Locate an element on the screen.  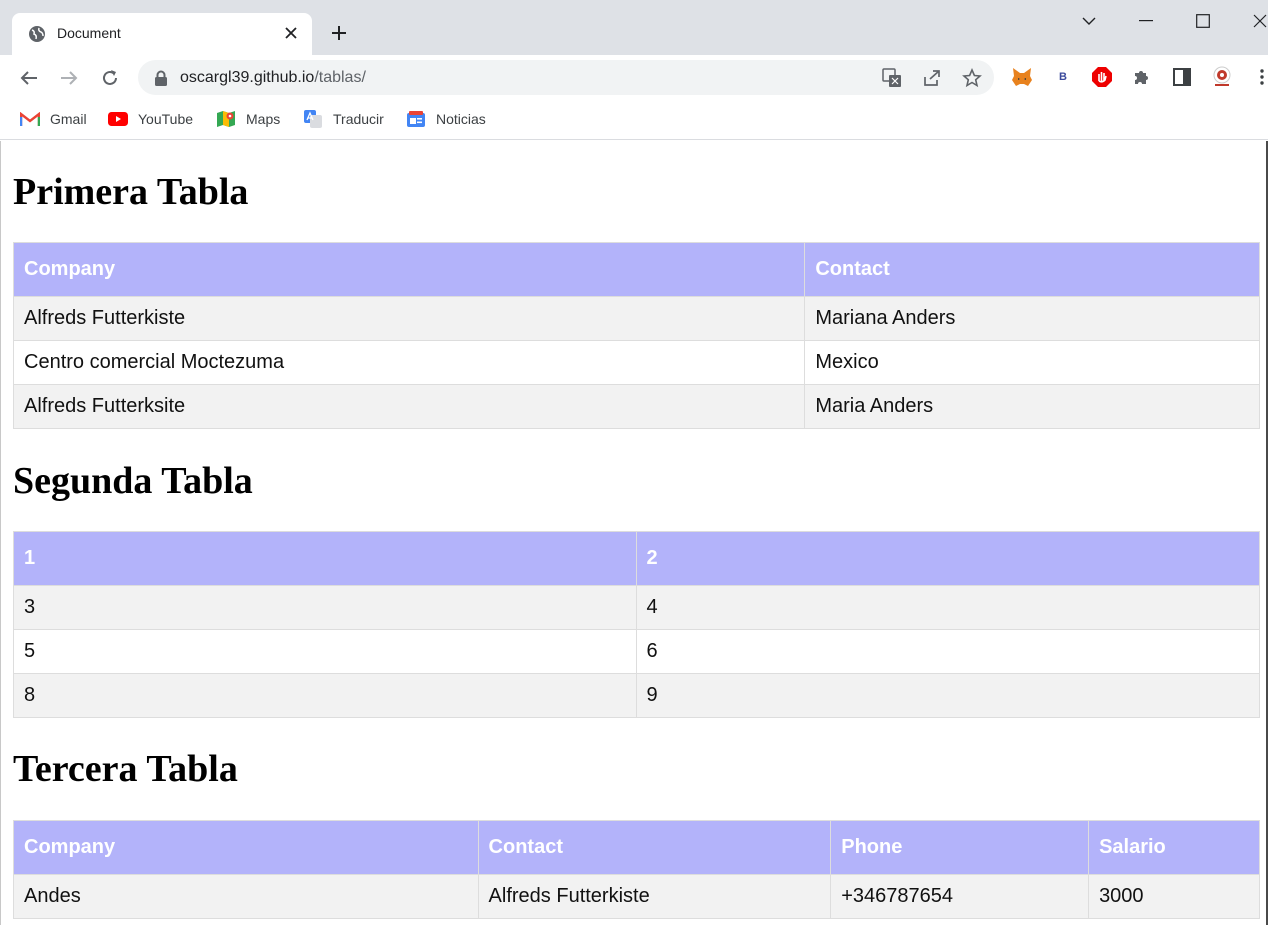
url-path: /tablas/ is located at coordinates (340, 77).